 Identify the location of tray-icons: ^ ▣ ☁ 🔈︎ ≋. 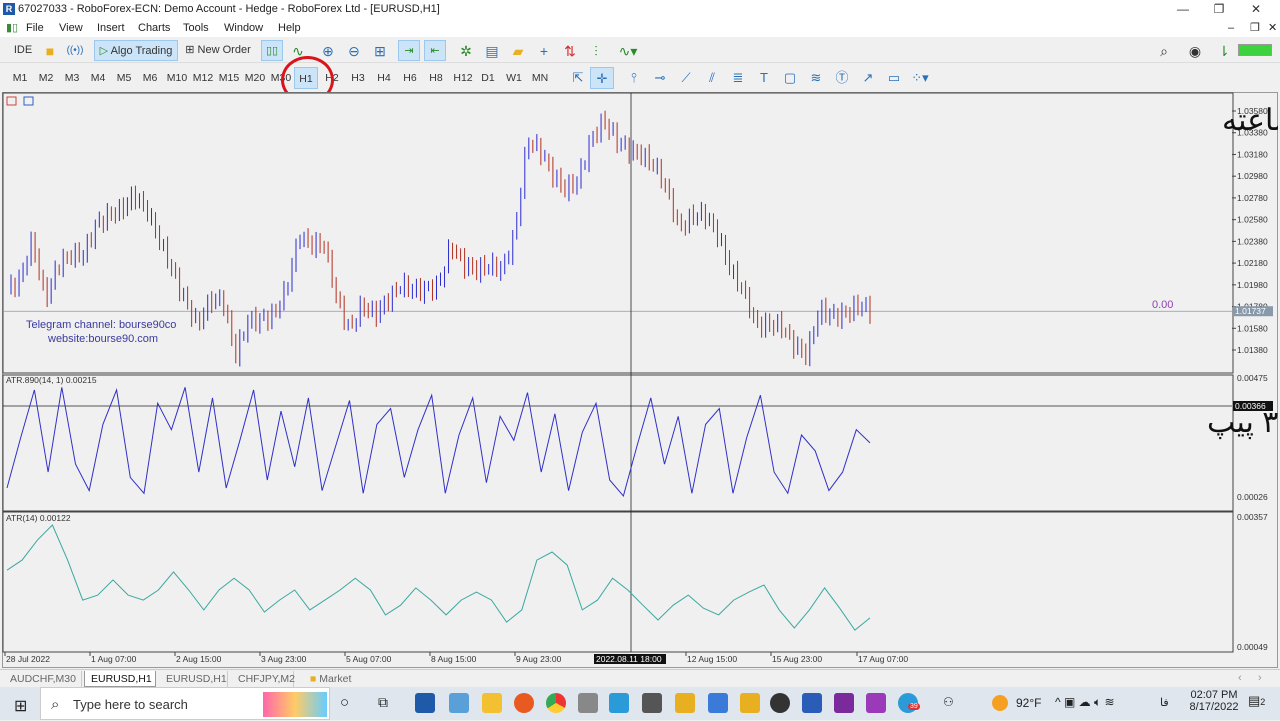
(1085, 702).